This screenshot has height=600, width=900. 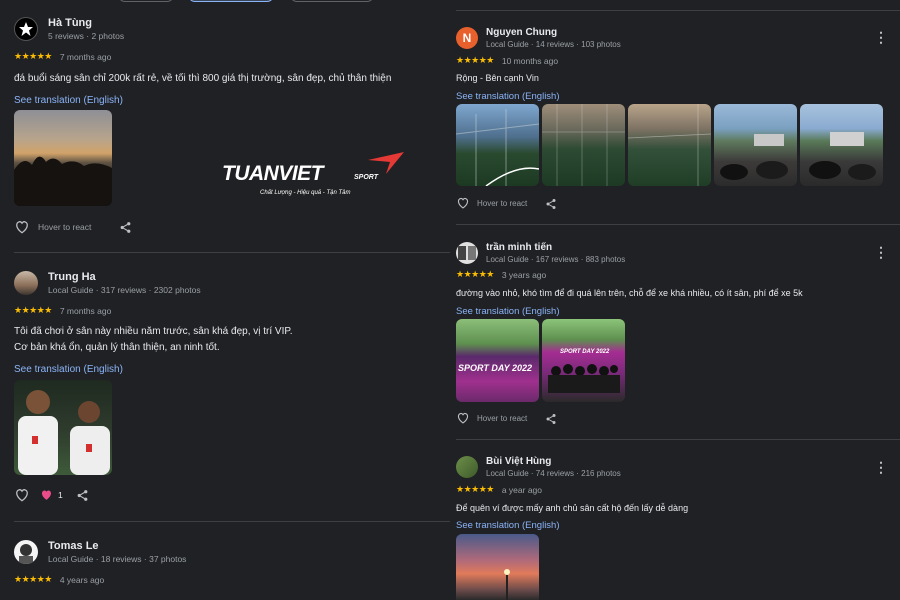 I want to click on reaction-count: 1, so click(x=60, y=495).